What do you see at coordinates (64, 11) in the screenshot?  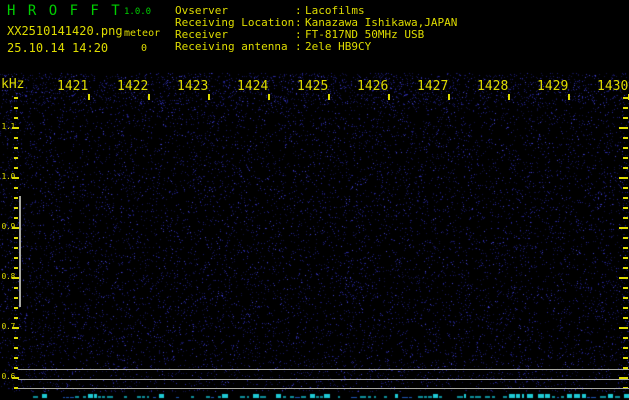 I see `app-title: H R O F F T` at bounding box center [64, 11].